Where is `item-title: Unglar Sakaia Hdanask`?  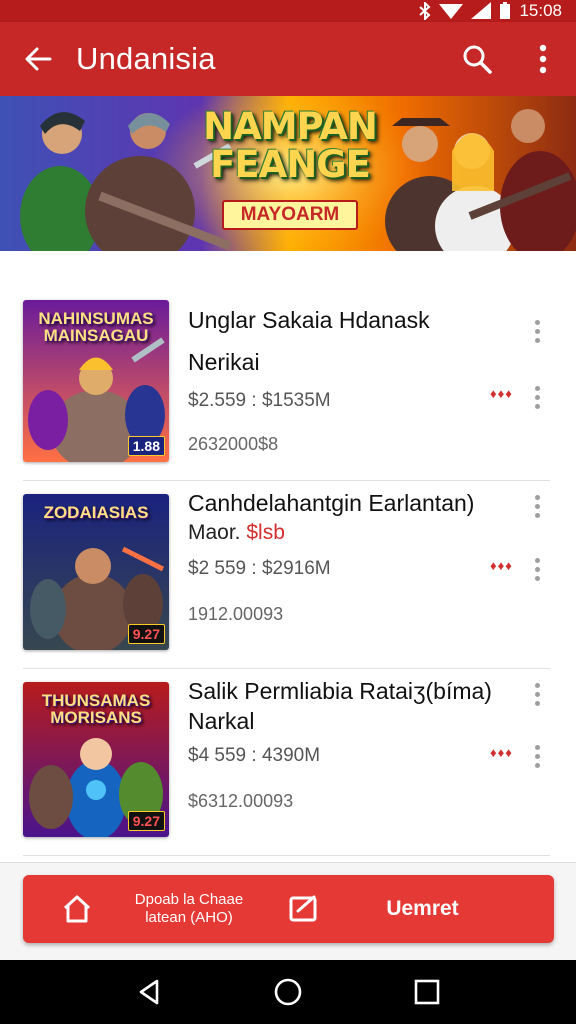 item-title: Unglar Sakaia Hdanask is located at coordinates (309, 320).